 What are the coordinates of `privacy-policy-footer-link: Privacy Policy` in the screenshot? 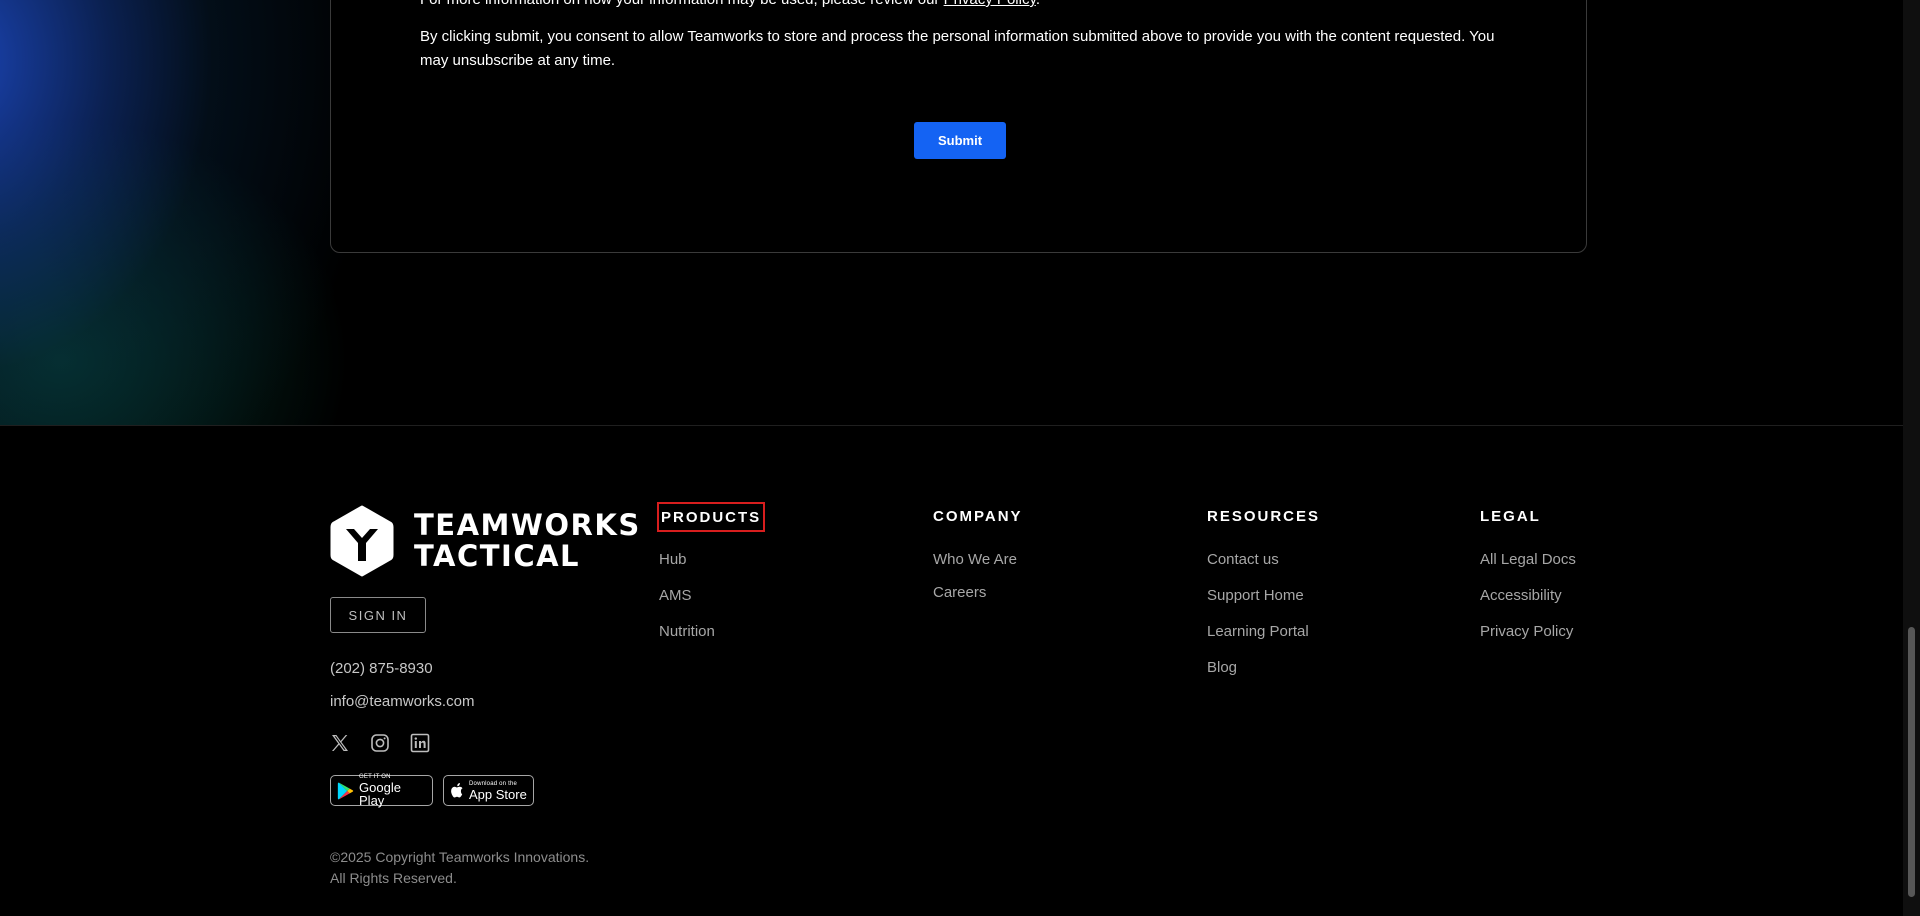 It's located at (1526, 631).